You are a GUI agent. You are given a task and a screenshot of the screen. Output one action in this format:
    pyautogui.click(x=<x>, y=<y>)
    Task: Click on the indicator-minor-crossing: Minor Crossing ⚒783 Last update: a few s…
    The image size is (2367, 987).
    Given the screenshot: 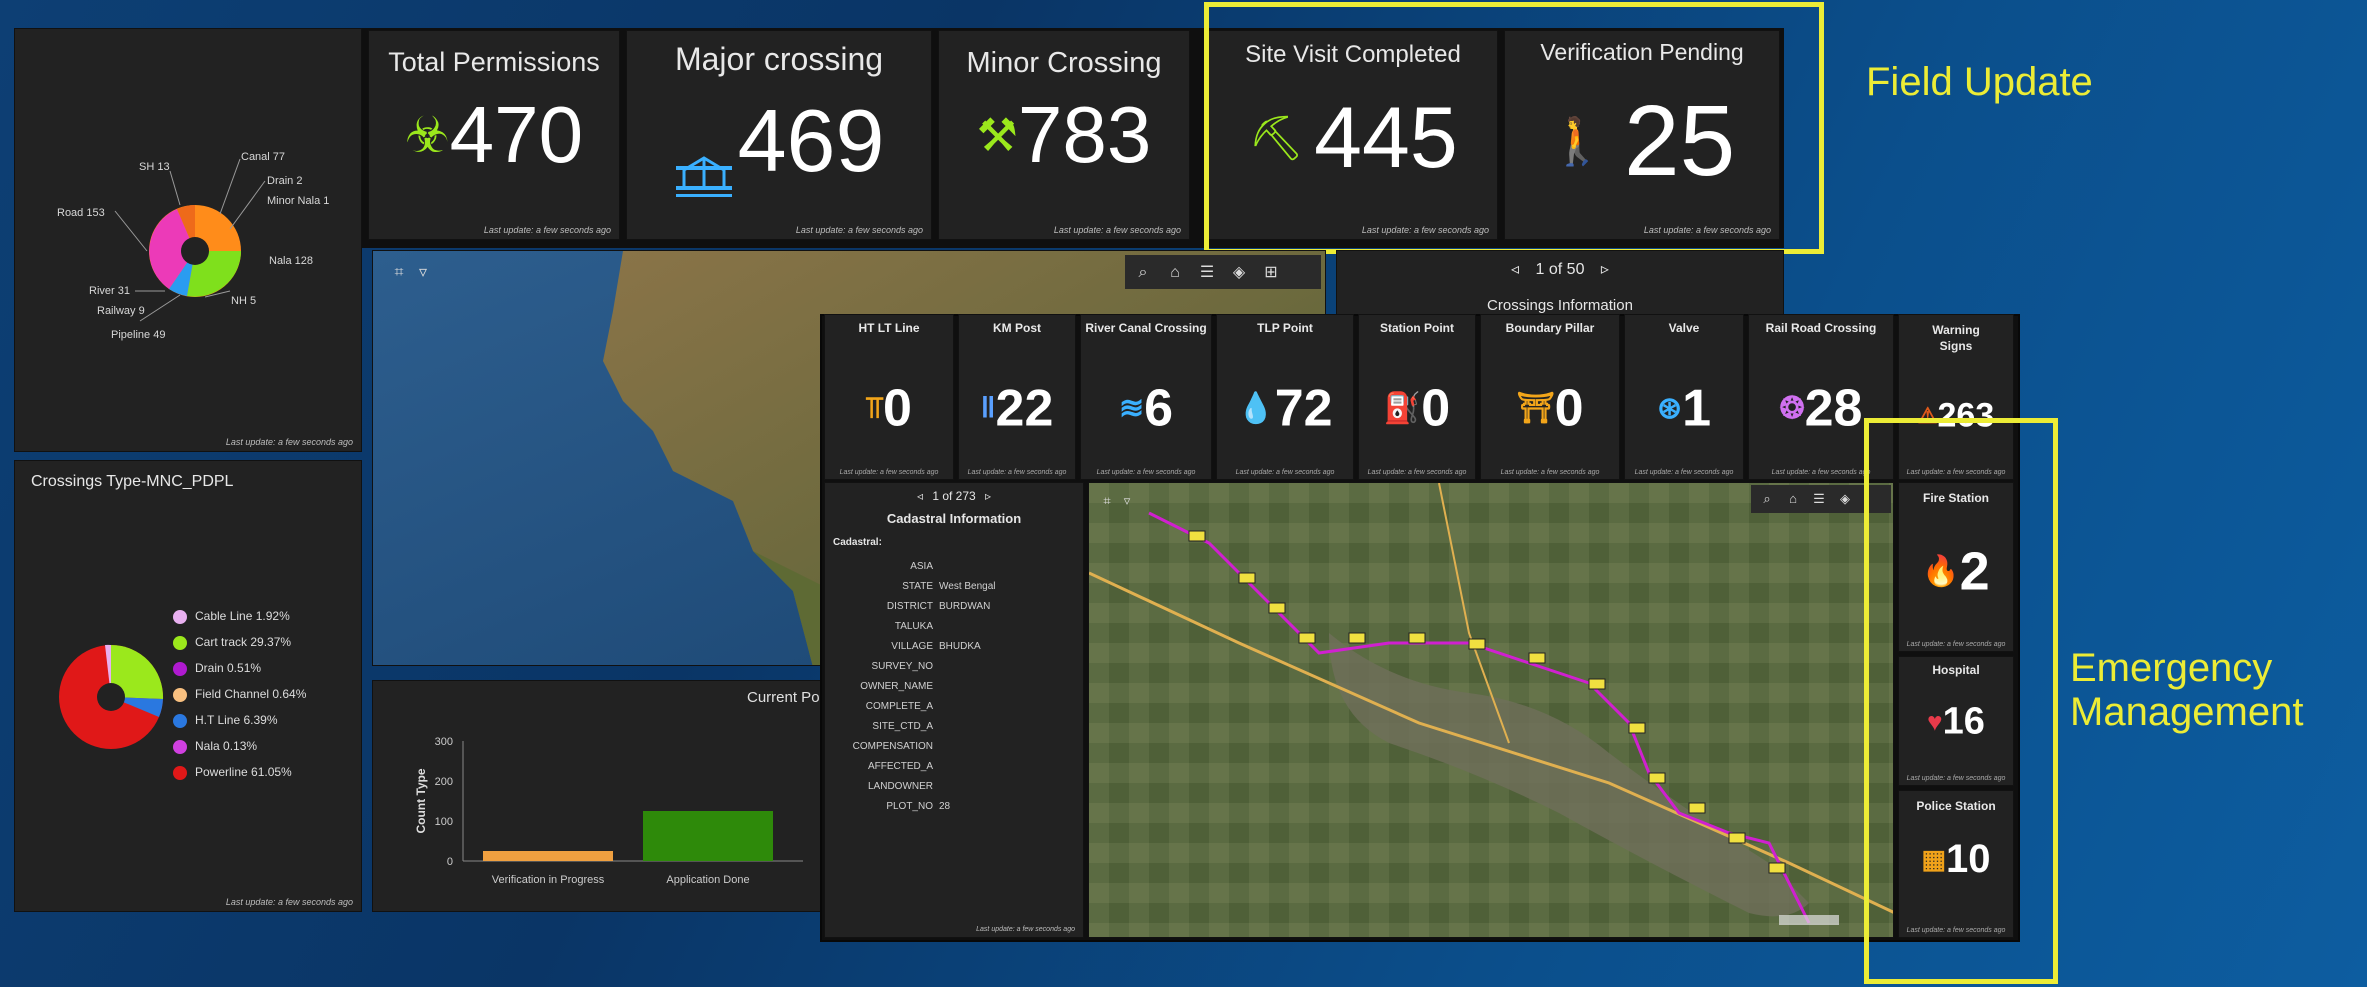 What is the action you would take?
    pyautogui.click(x=1064, y=135)
    